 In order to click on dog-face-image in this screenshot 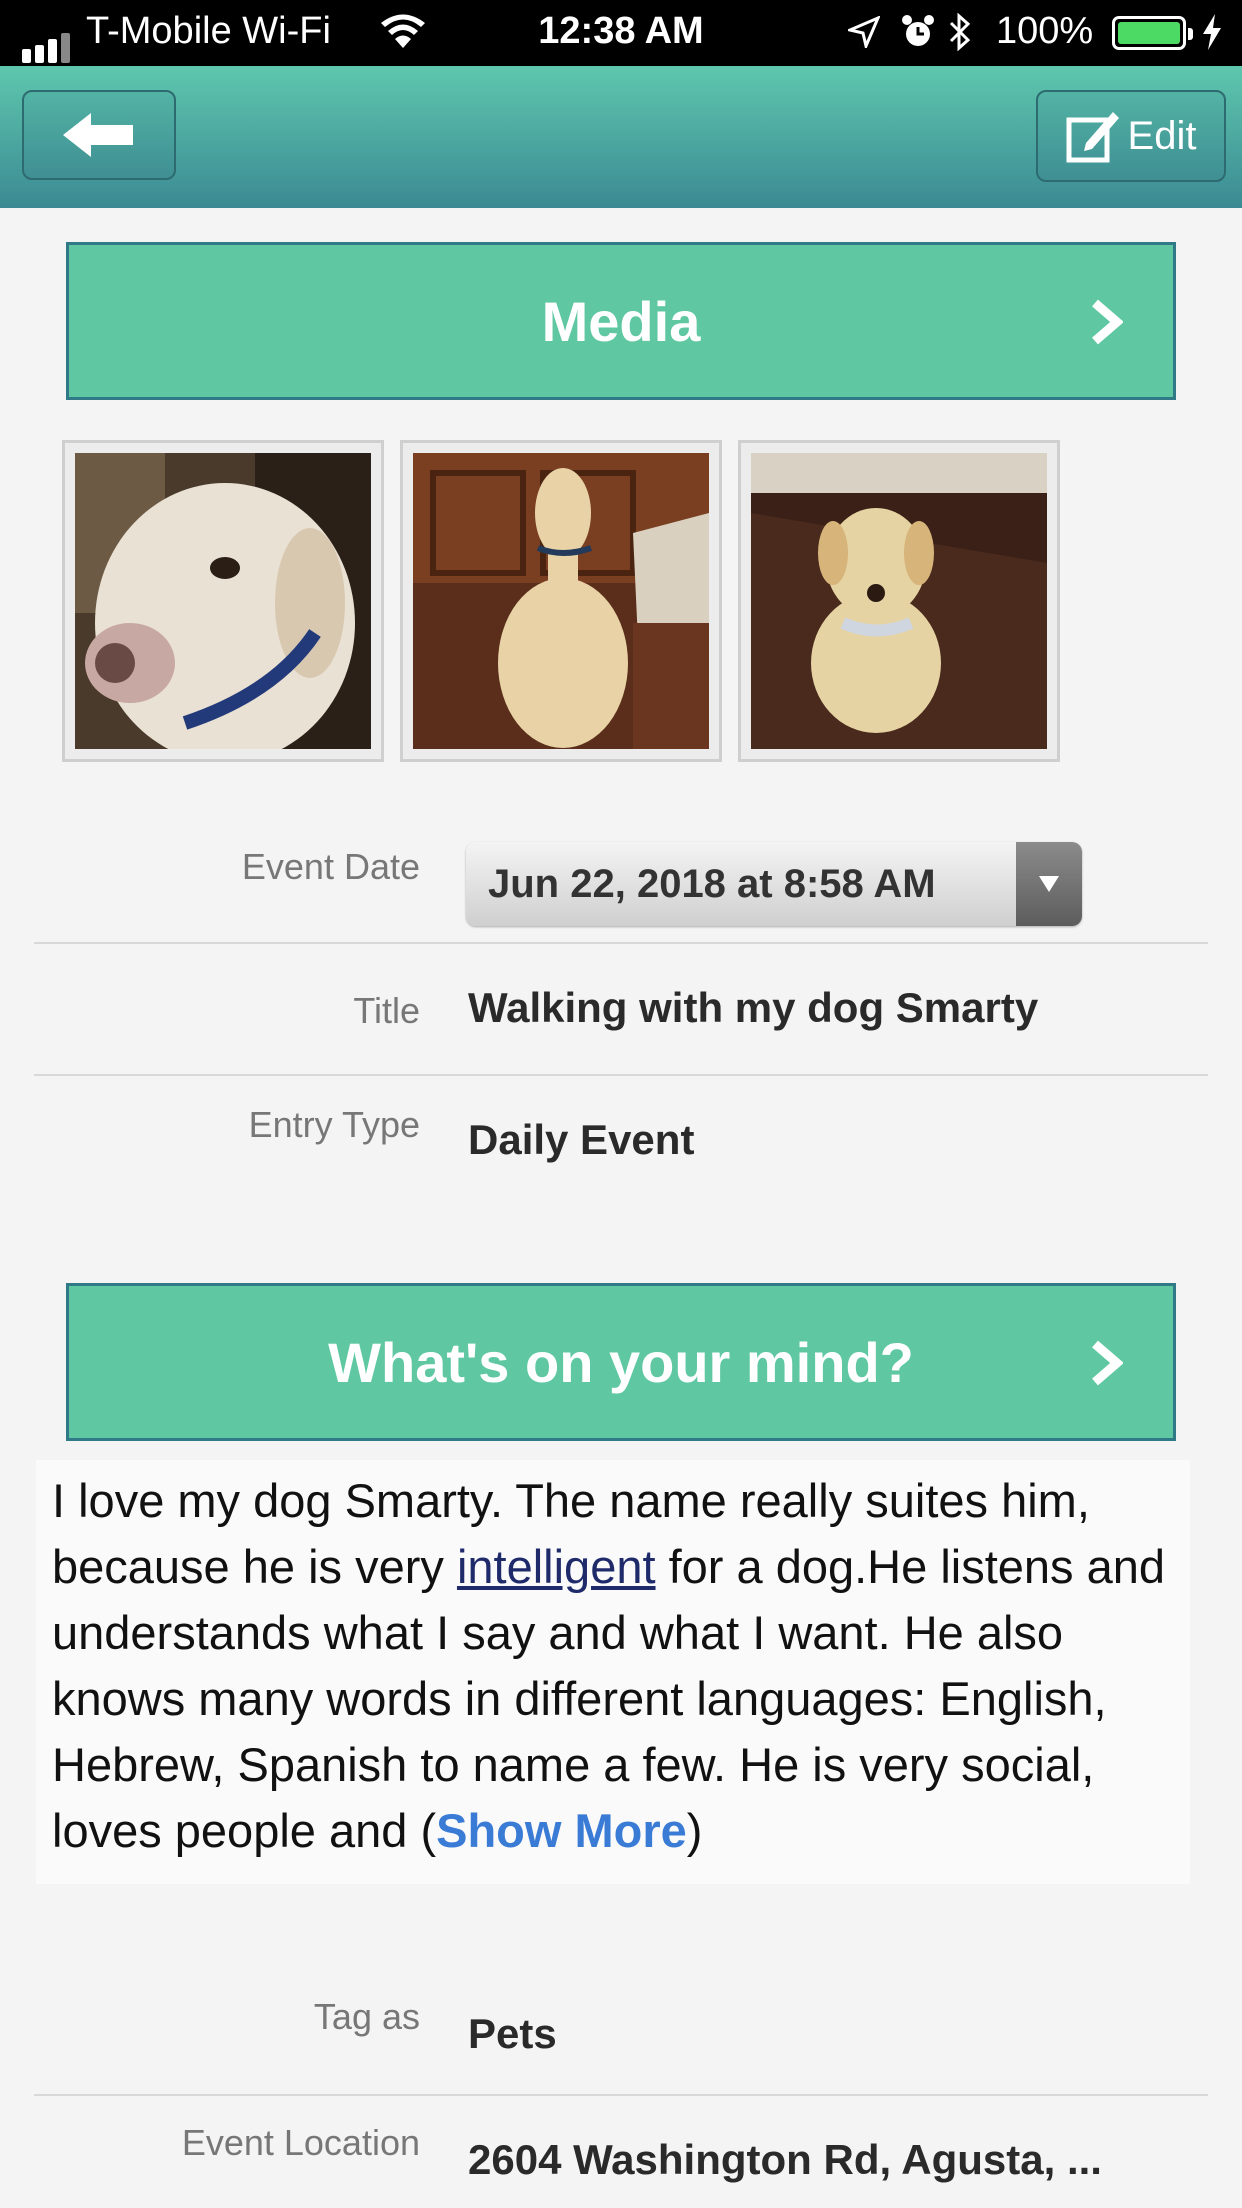, I will do `click(223, 601)`.